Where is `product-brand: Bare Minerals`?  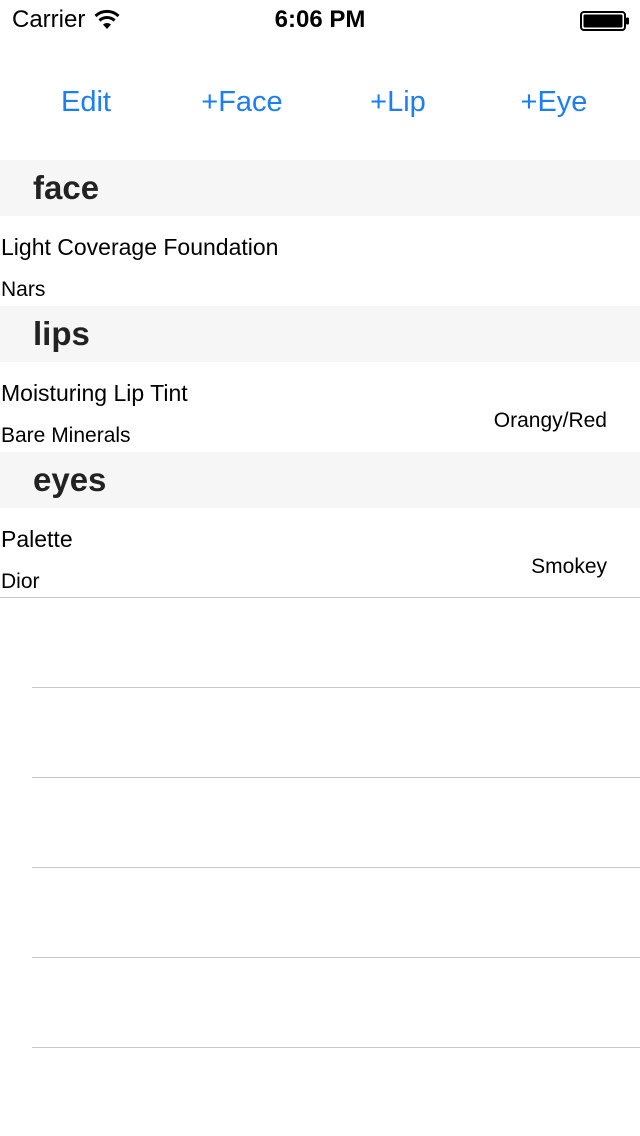 product-brand: Bare Minerals is located at coordinates (66, 435).